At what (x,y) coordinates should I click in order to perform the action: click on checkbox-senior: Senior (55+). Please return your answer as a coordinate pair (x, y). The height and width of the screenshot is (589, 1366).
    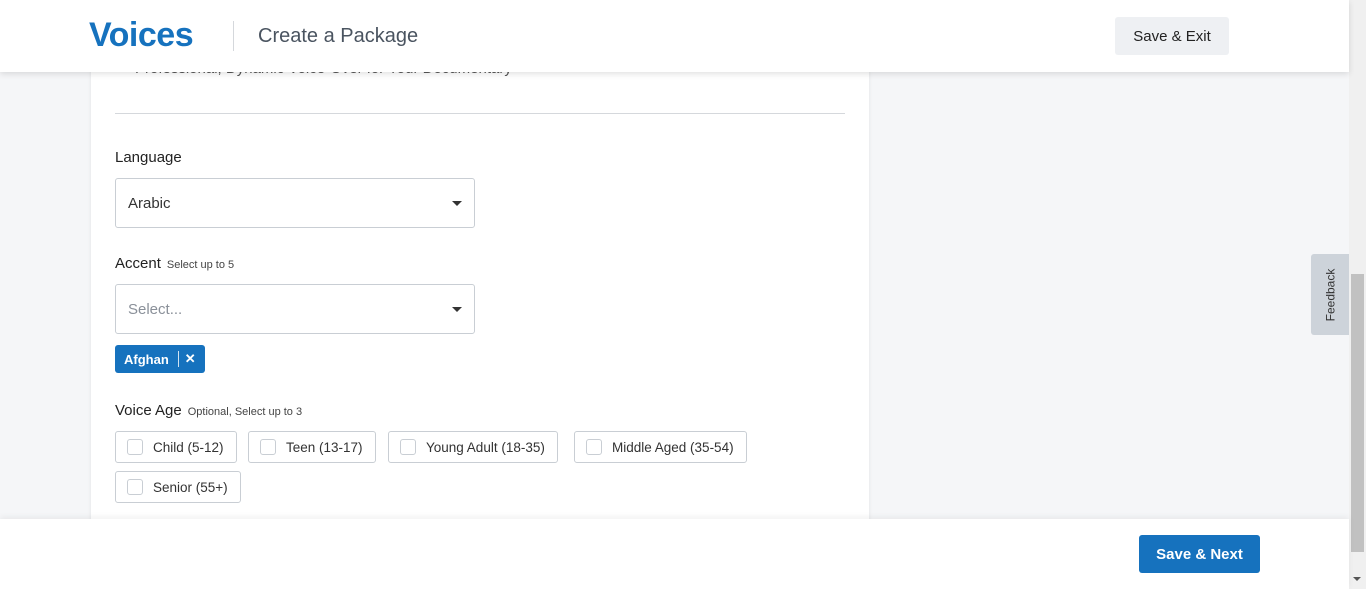
    Looking at the image, I should click on (178, 487).